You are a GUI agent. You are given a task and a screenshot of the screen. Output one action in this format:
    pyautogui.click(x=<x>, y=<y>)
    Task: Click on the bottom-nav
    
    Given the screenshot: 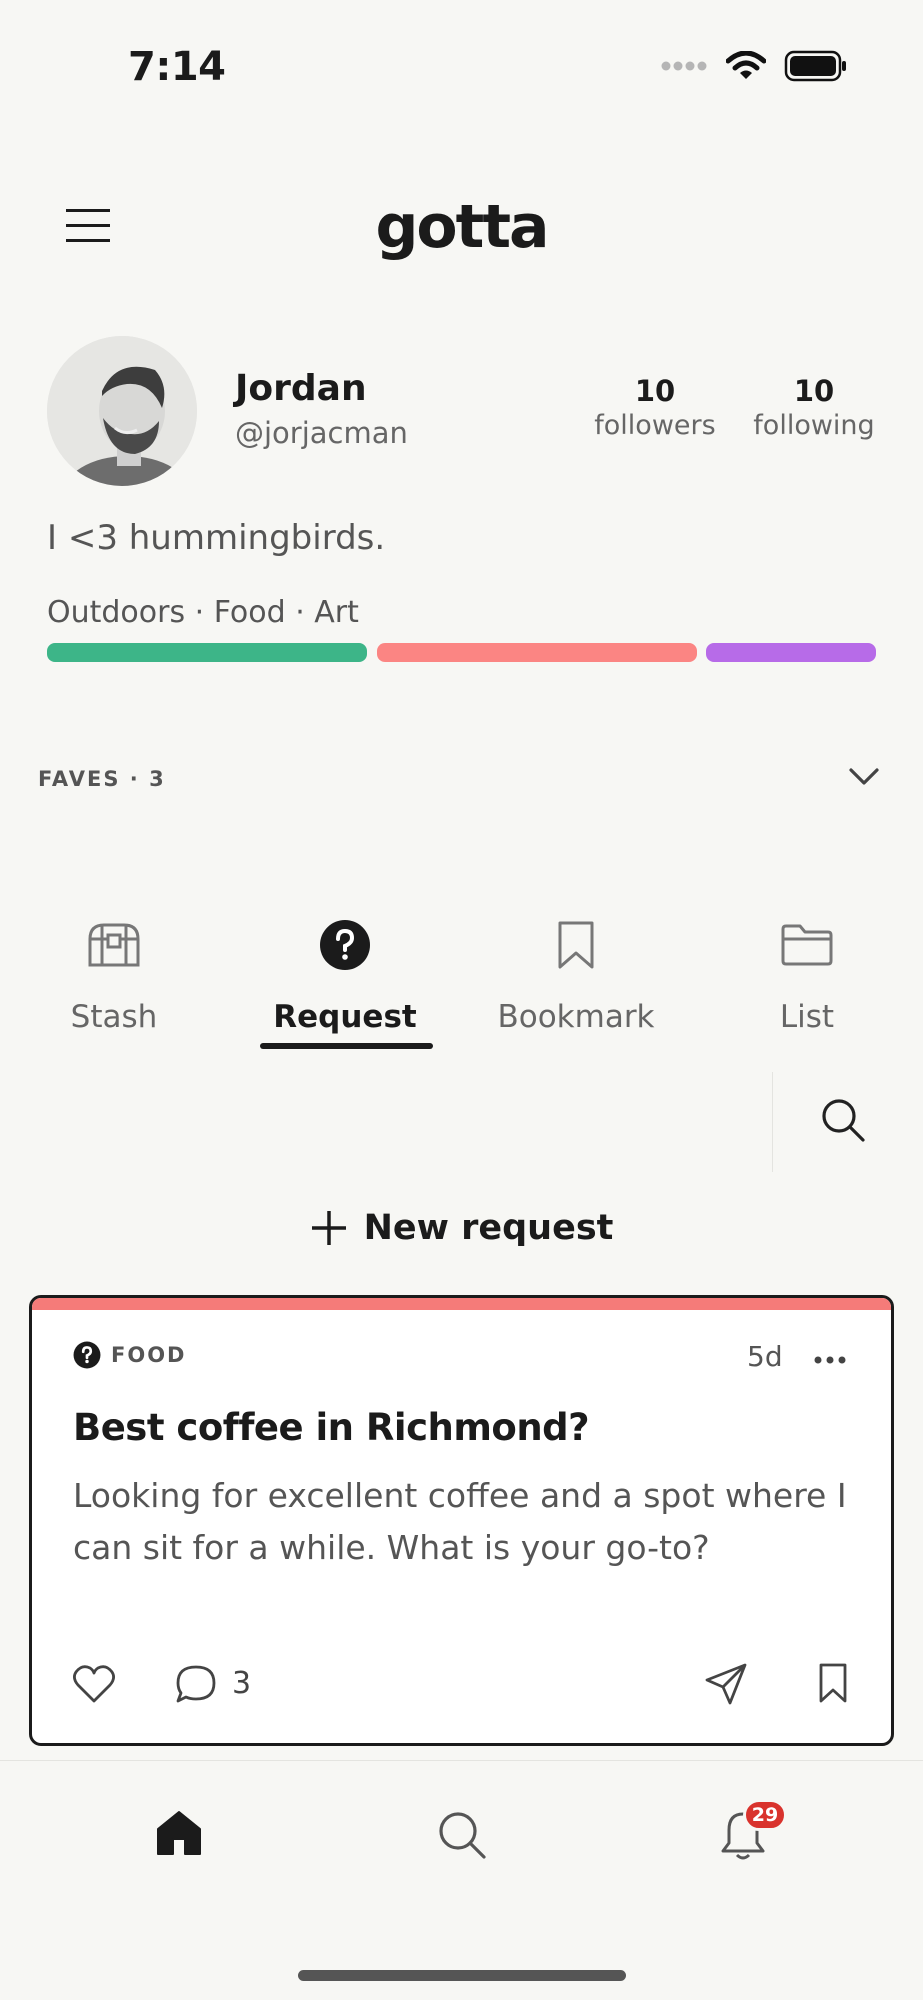 What is the action you would take?
    pyautogui.click(x=461, y=1880)
    